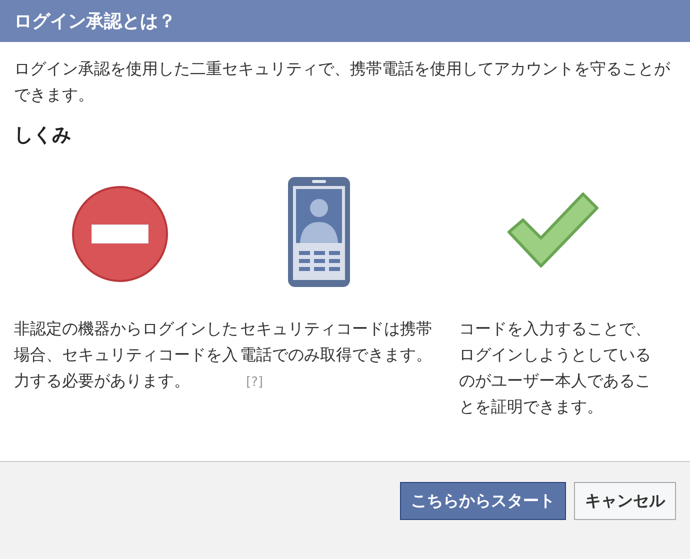  Describe the element at coordinates (555, 368) in the screenshot. I see `step-description: コードを入力することで、ログインしようとしているのがユーザー本人であることを証明できます。` at that location.